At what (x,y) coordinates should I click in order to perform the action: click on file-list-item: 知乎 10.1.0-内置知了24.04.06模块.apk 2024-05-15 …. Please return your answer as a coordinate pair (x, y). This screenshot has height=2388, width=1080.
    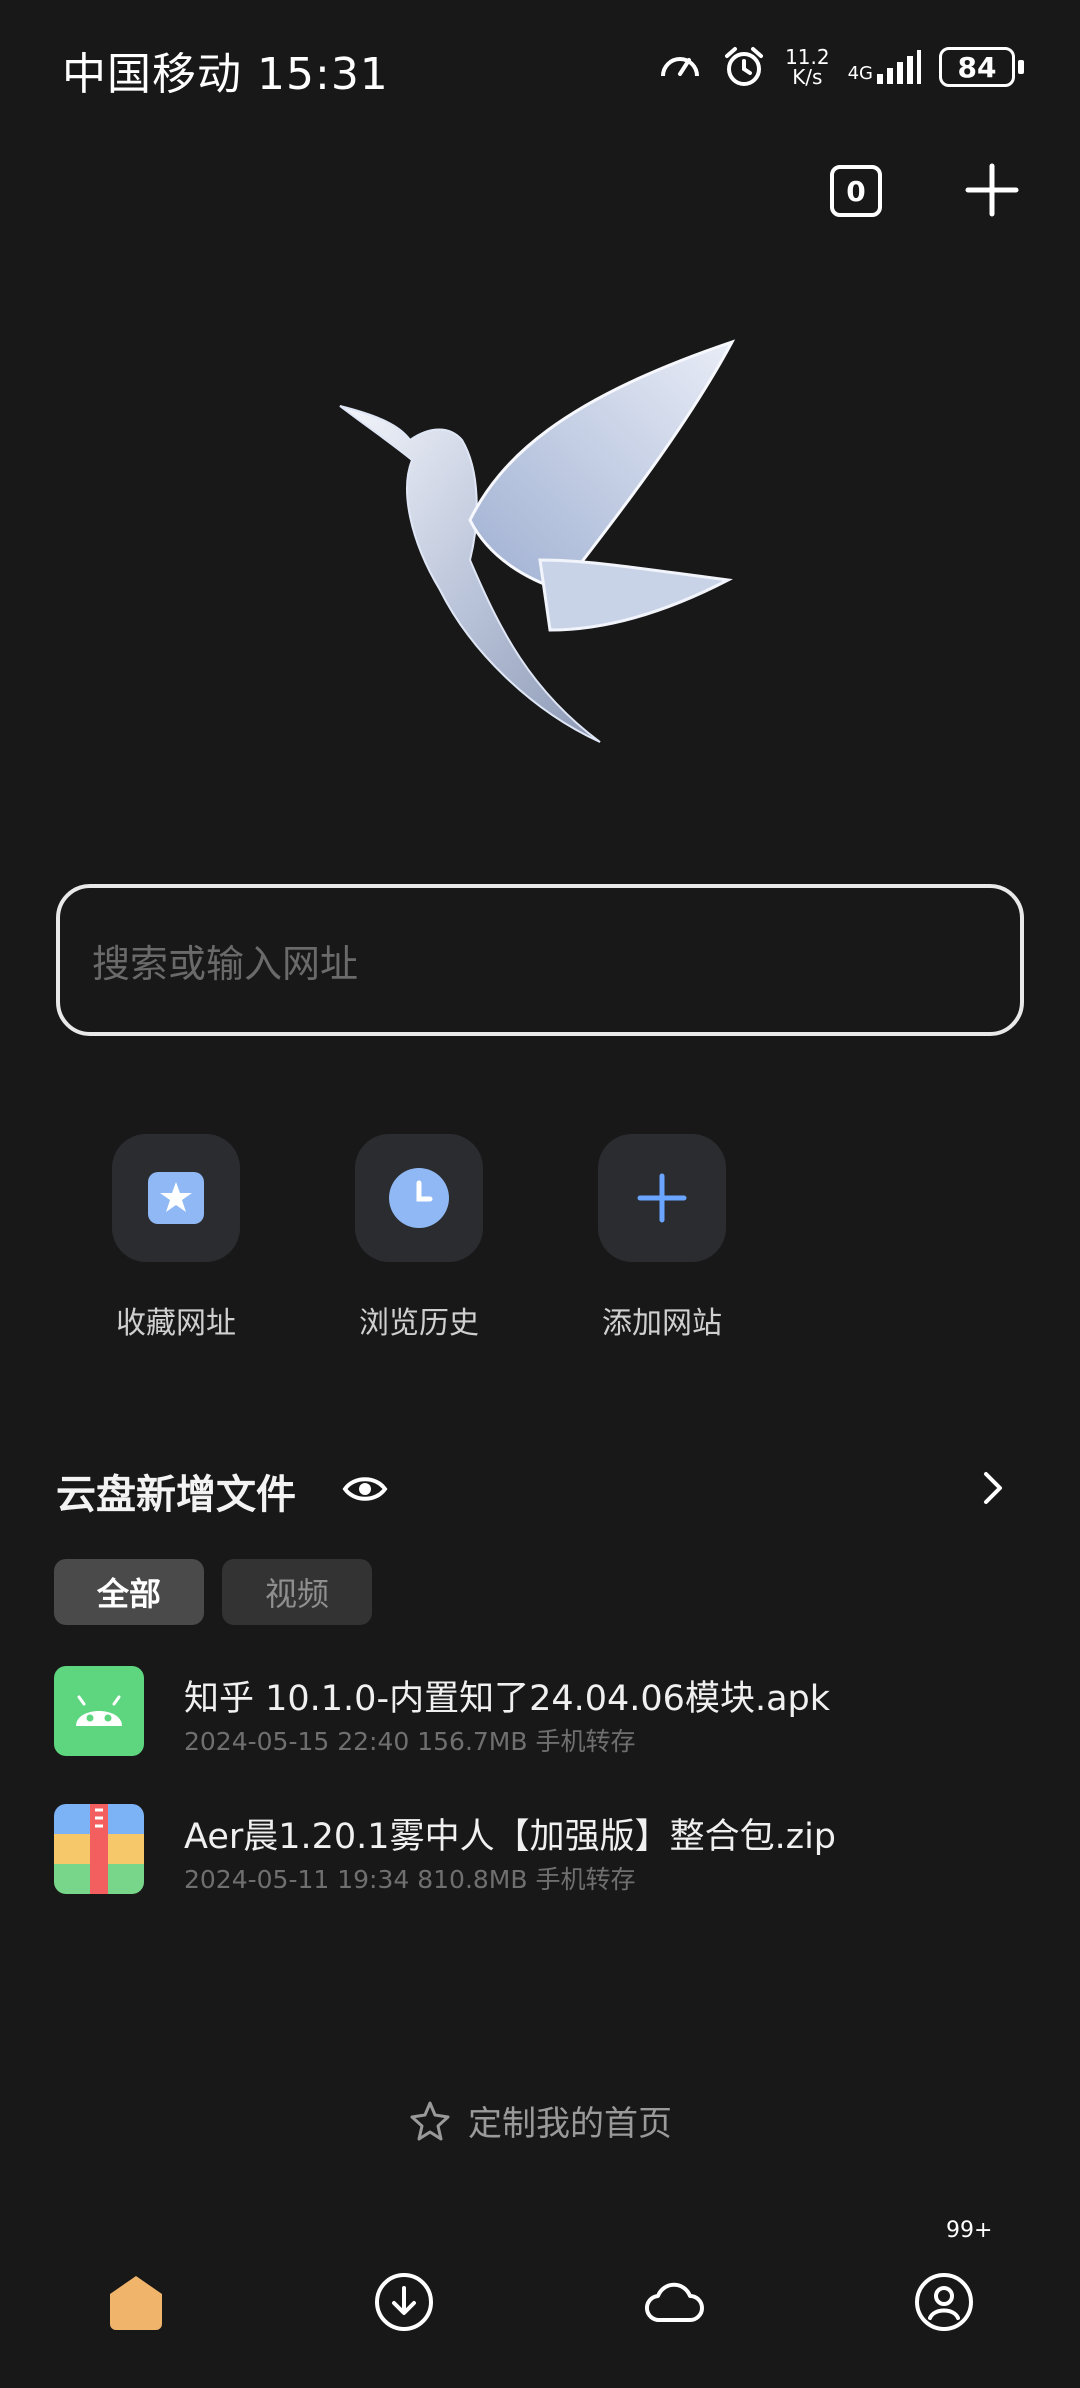
    Looking at the image, I should click on (539, 1716).